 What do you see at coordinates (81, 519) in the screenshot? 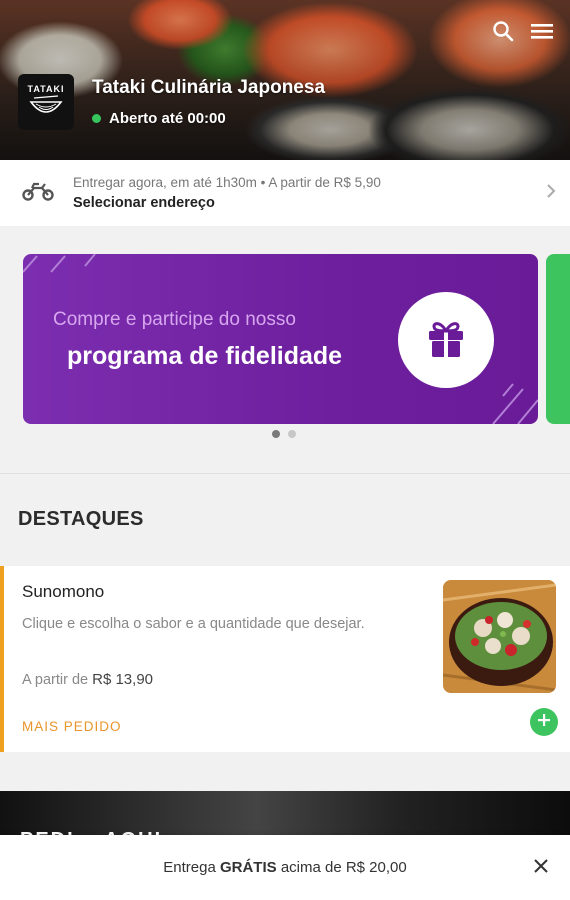
I see `section-title: DESTAQUES` at bounding box center [81, 519].